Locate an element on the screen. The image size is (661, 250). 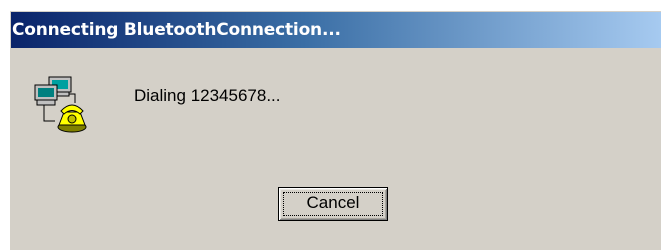
cancel-button: Cancel is located at coordinates (333, 204).